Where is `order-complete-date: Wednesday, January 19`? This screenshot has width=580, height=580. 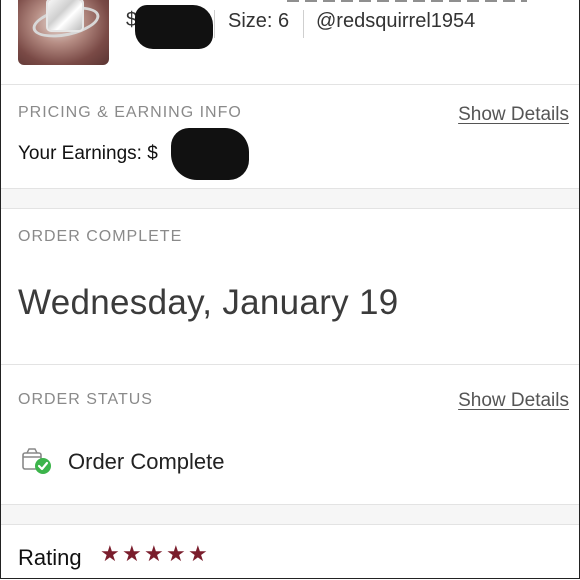 order-complete-date: Wednesday, January 19 is located at coordinates (208, 302).